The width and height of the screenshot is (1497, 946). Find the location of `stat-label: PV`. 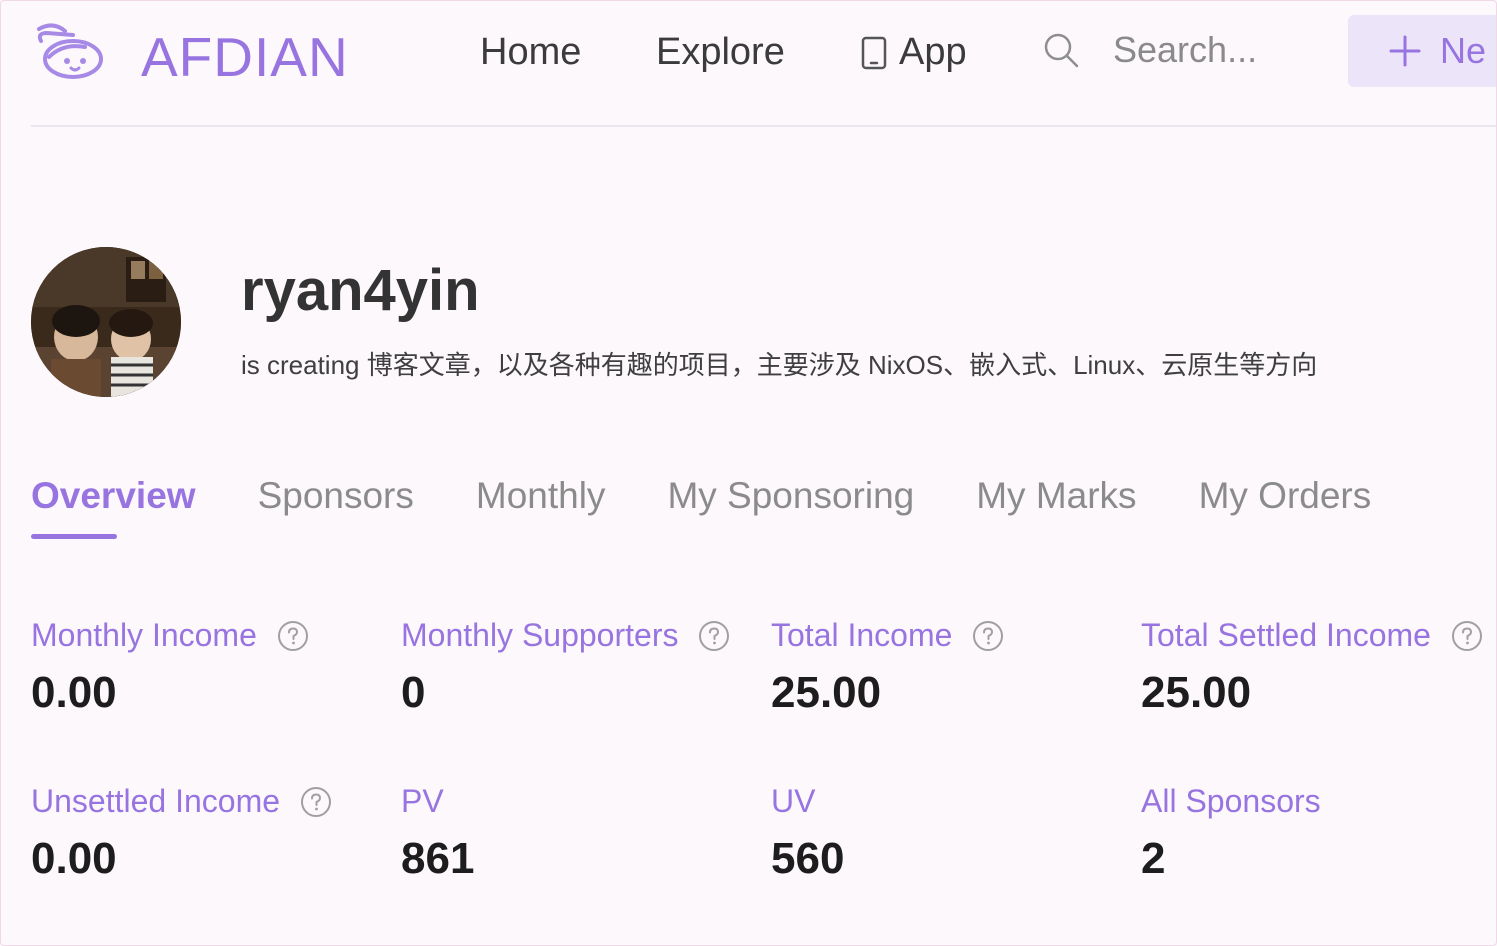

stat-label: PV is located at coordinates (422, 801).